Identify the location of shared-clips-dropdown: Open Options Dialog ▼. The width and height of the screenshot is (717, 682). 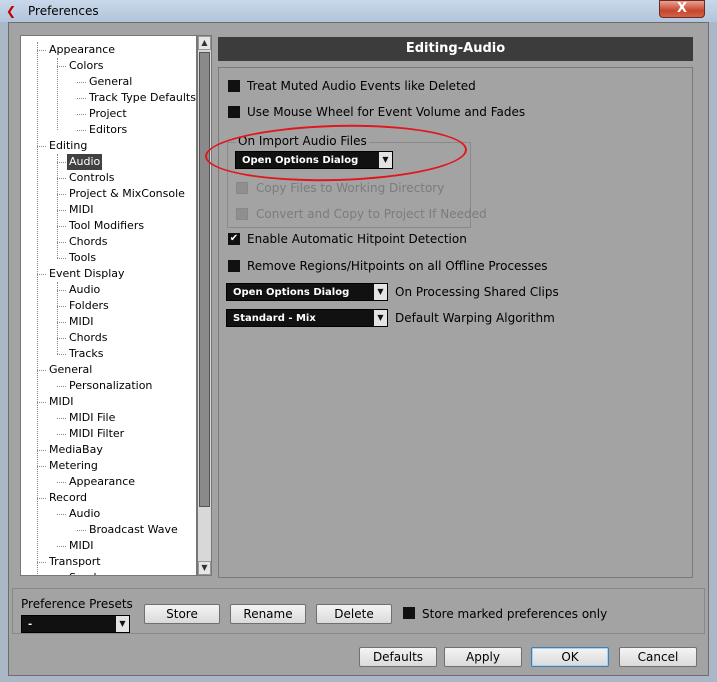
(307, 292).